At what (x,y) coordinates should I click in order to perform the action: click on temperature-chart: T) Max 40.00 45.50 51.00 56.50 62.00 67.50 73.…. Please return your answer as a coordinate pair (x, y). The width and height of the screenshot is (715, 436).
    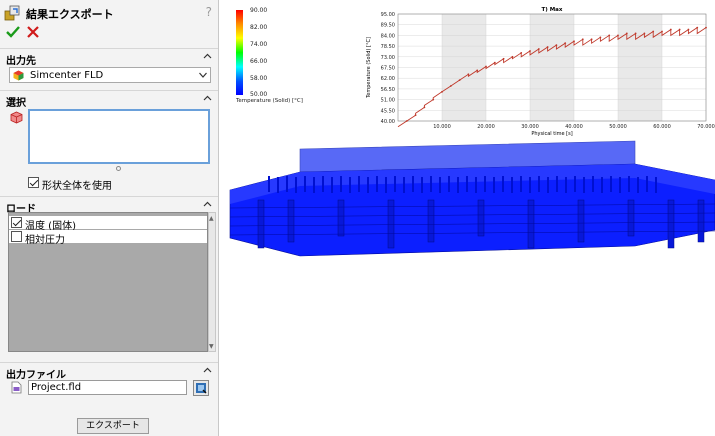
    Looking at the image, I should click on (540, 72).